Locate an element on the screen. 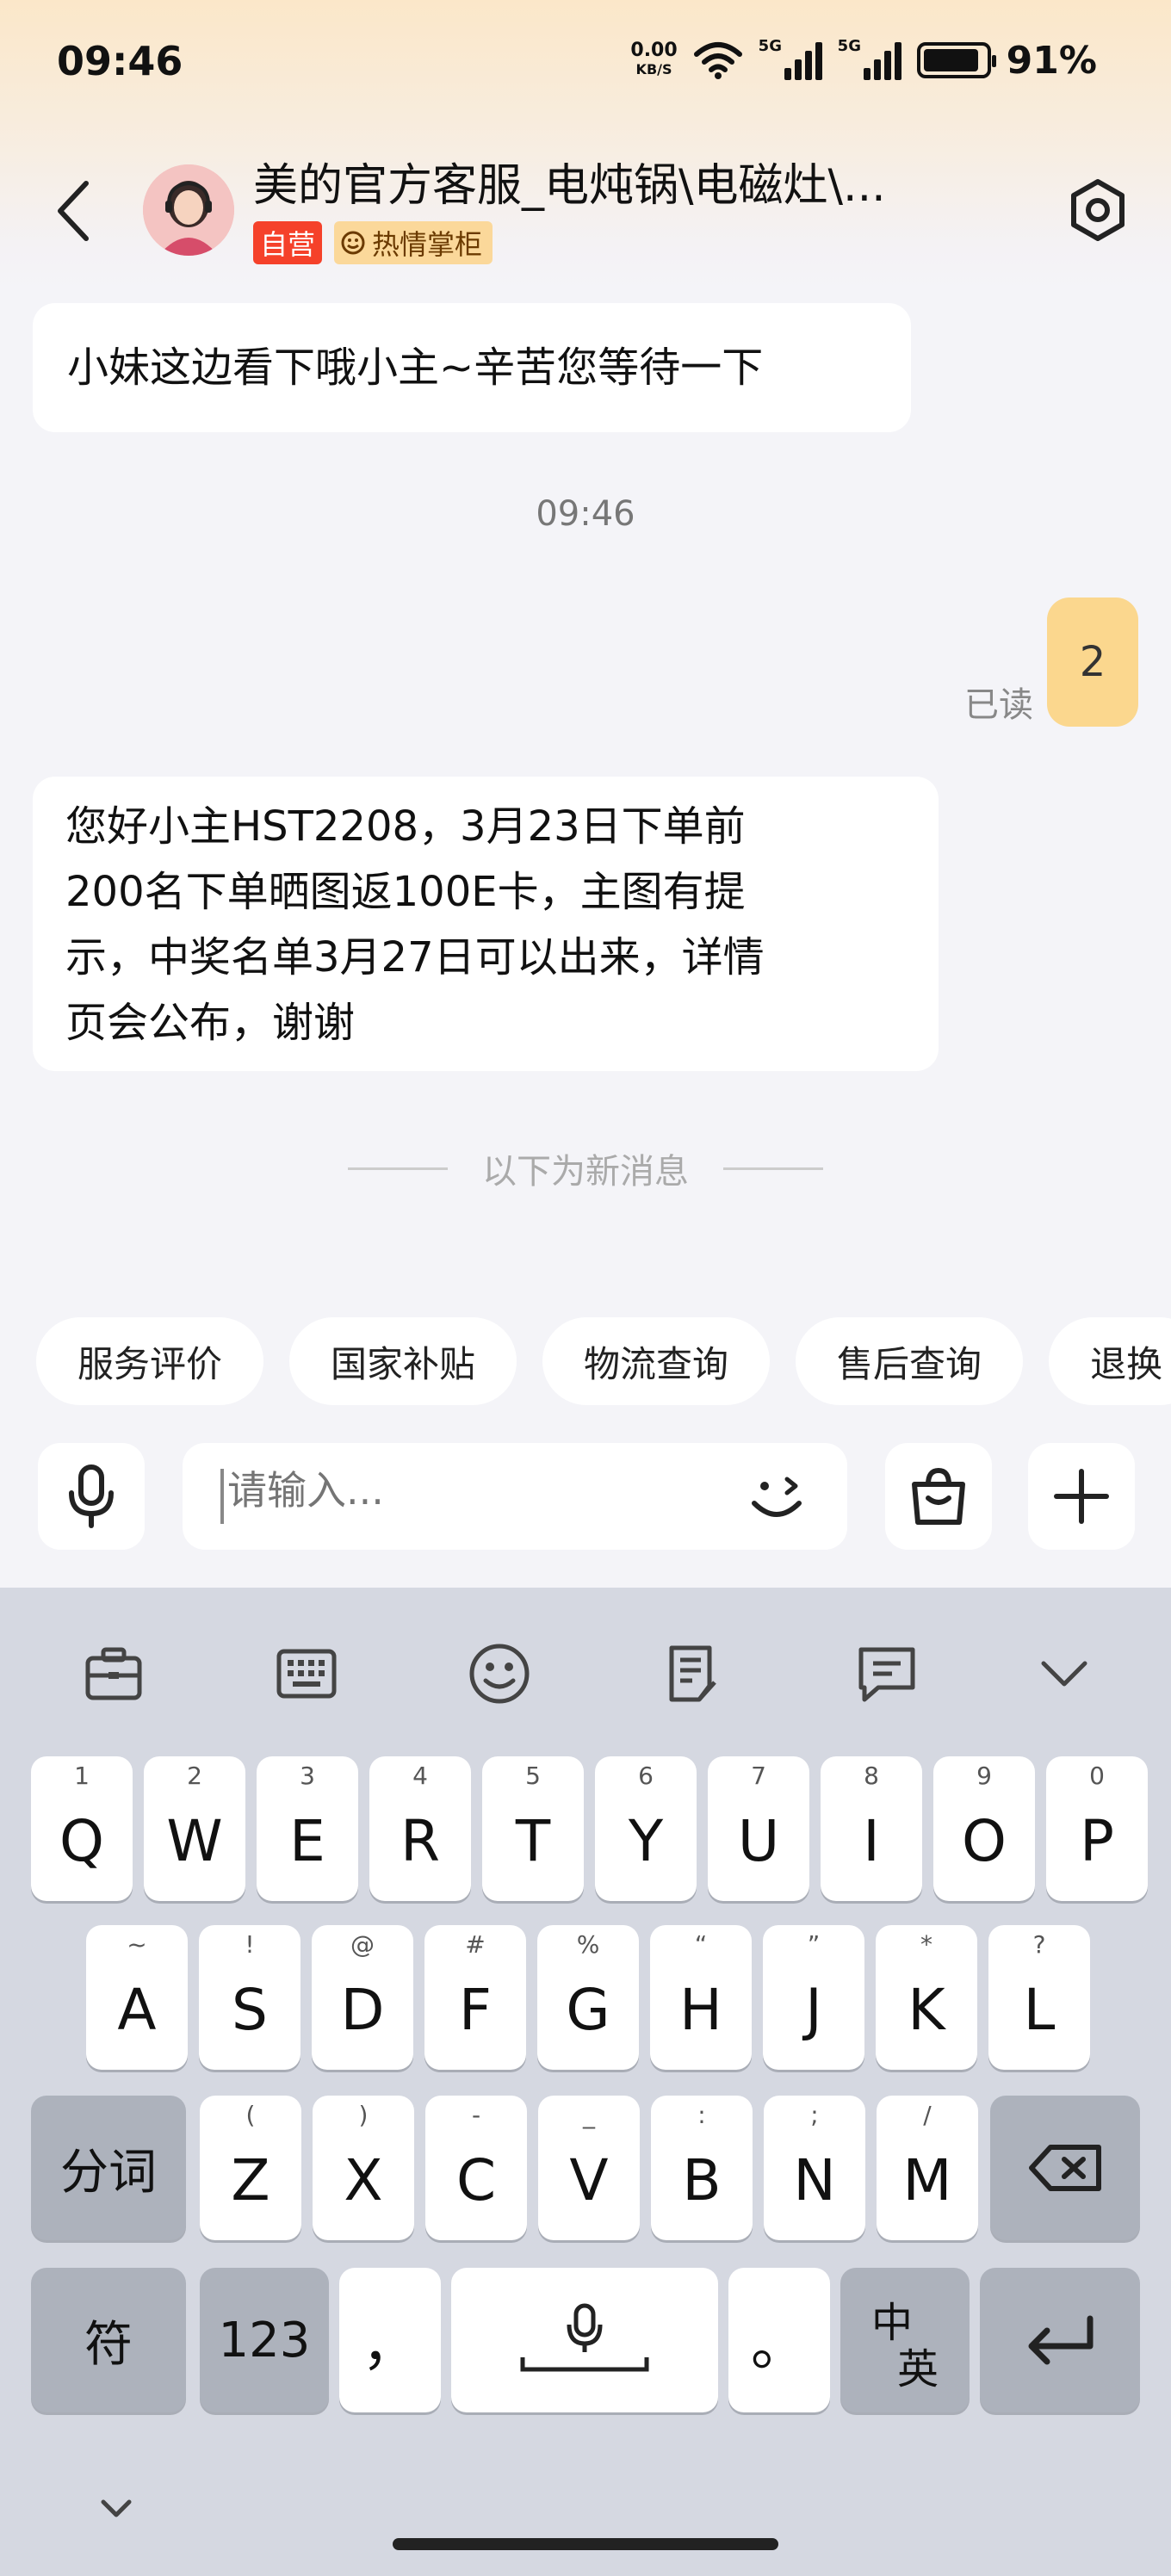 This screenshot has width=1171, height=2576. key-hint: ) is located at coordinates (364, 2115).